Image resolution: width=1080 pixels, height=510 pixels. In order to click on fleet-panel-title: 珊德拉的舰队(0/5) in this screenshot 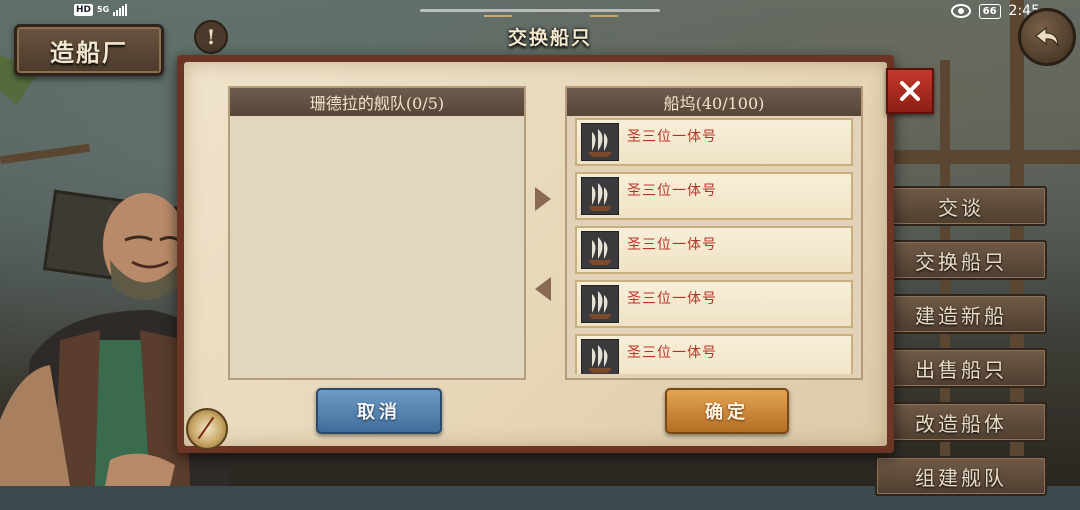, I will do `click(377, 103)`.